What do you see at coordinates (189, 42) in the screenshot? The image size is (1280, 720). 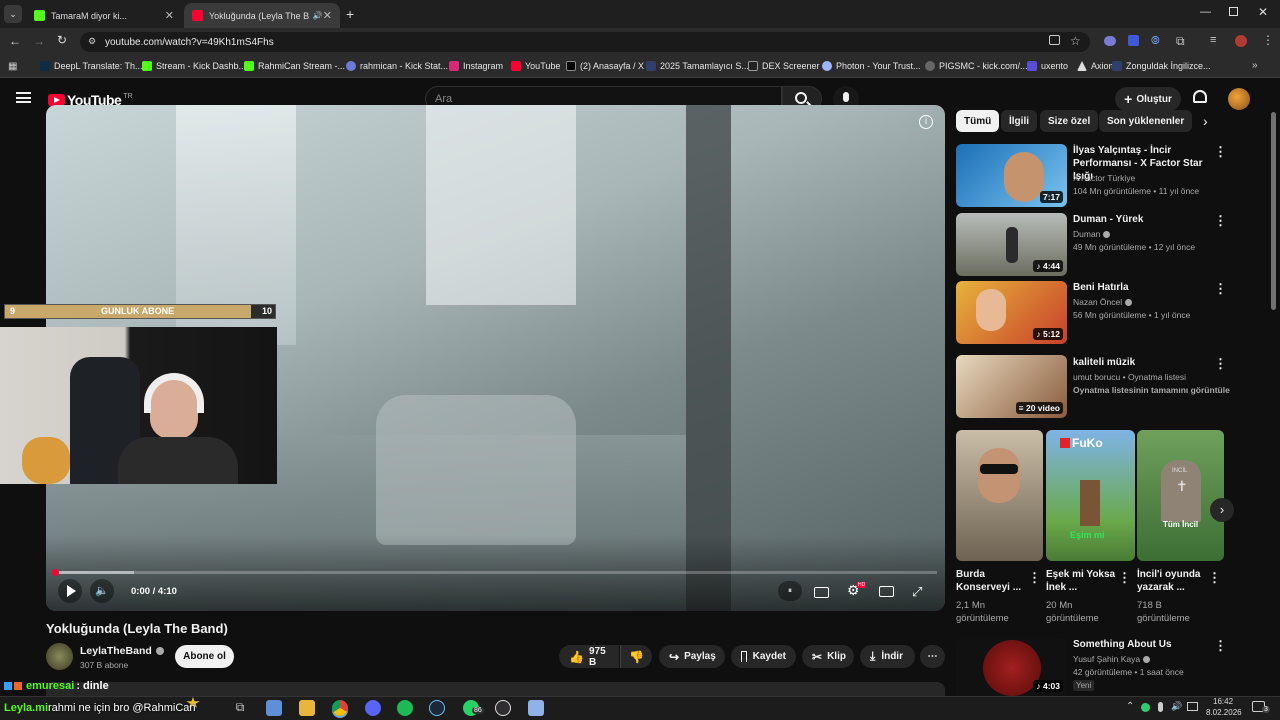 I see `url-text: youtube.com/watch?v=49Kh1mS4Fhs` at bounding box center [189, 42].